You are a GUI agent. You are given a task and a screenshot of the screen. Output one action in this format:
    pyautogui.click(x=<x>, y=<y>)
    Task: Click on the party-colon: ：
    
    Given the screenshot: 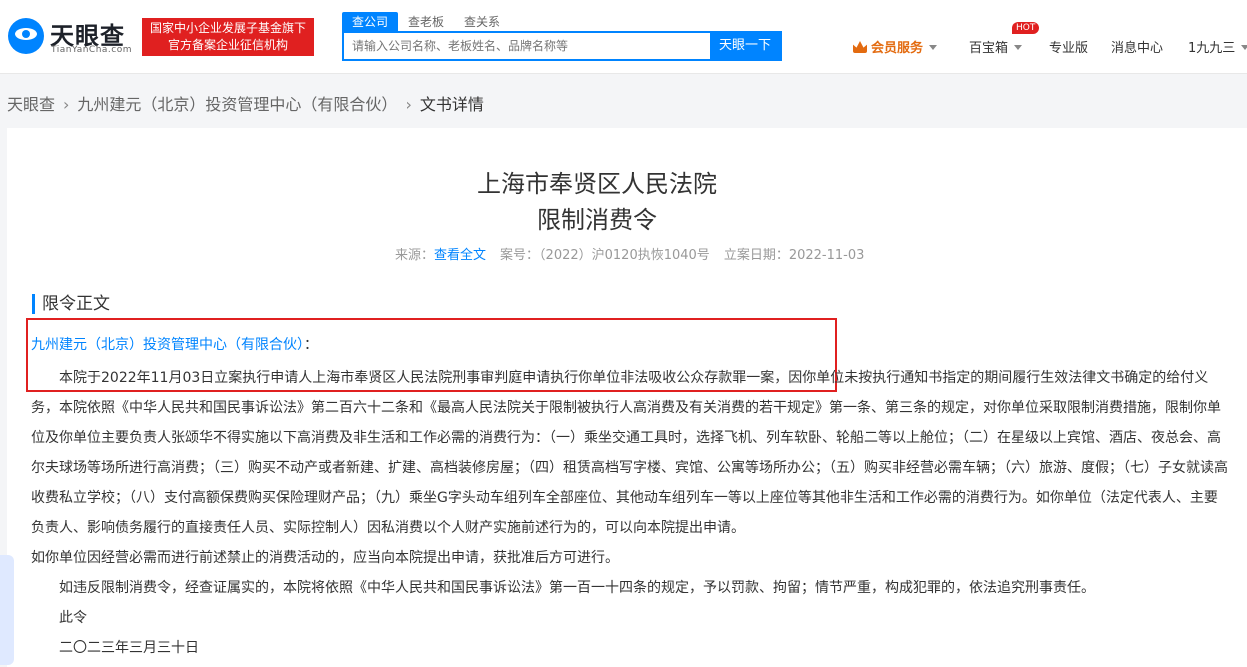 What is the action you would take?
    pyautogui.click(x=311, y=345)
    